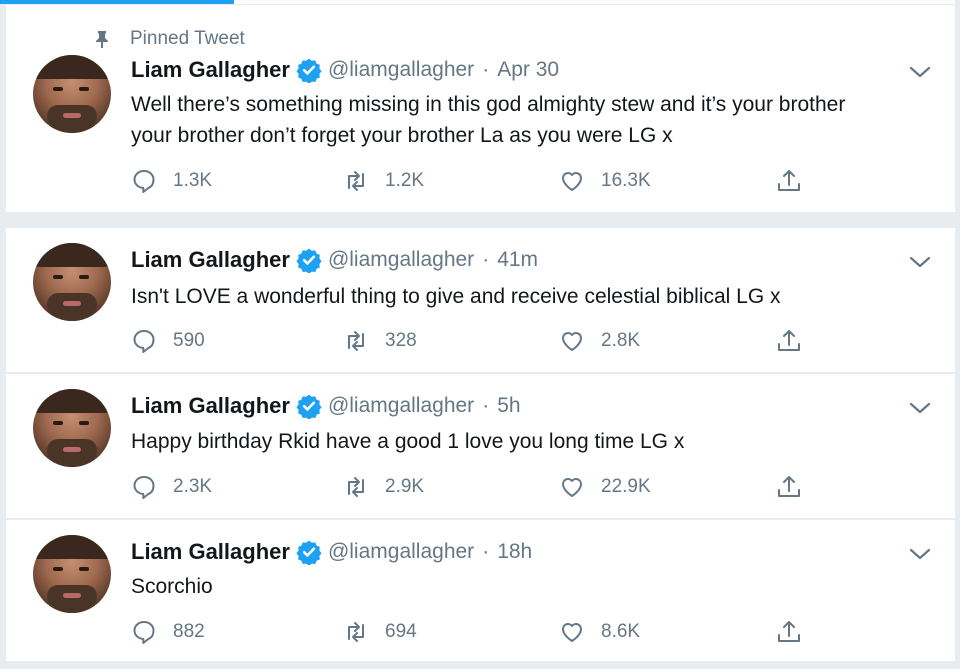 The width and height of the screenshot is (960, 669). I want to click on retweet-button: 1.2K, so click(383, 181).